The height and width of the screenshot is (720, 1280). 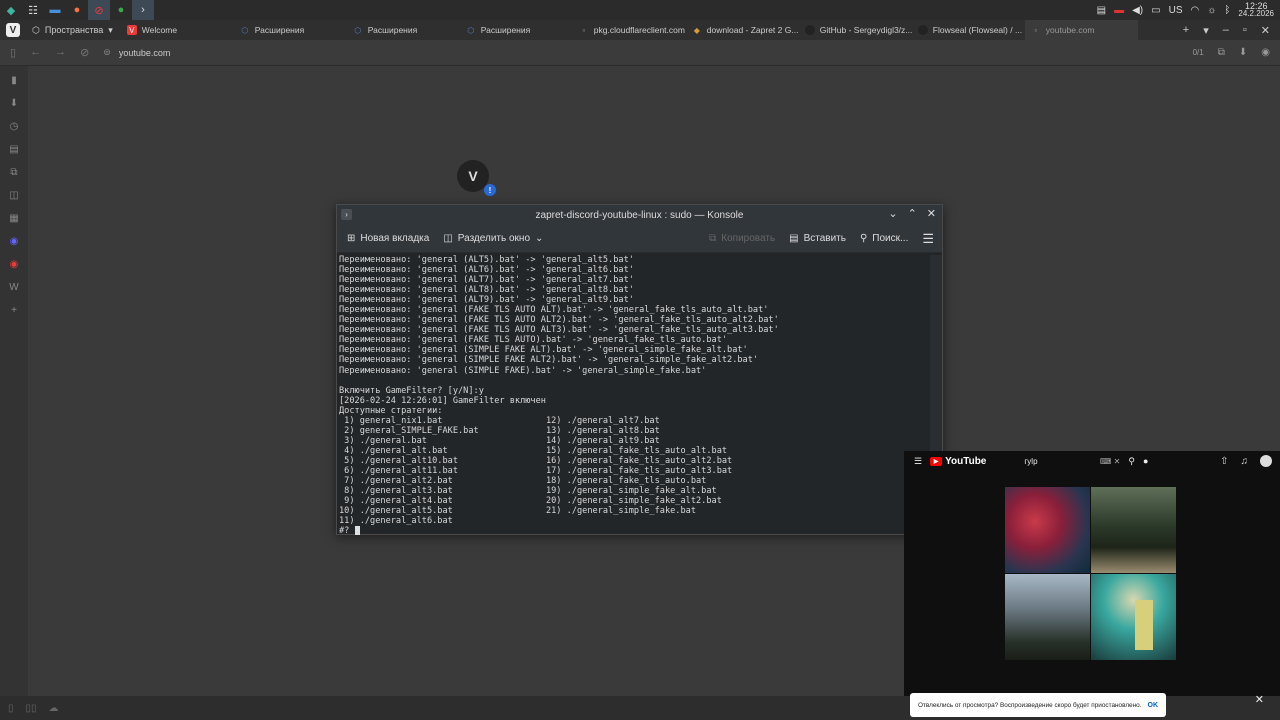 I want to click on notes-icon: ▤, so click(x=14, y=149).